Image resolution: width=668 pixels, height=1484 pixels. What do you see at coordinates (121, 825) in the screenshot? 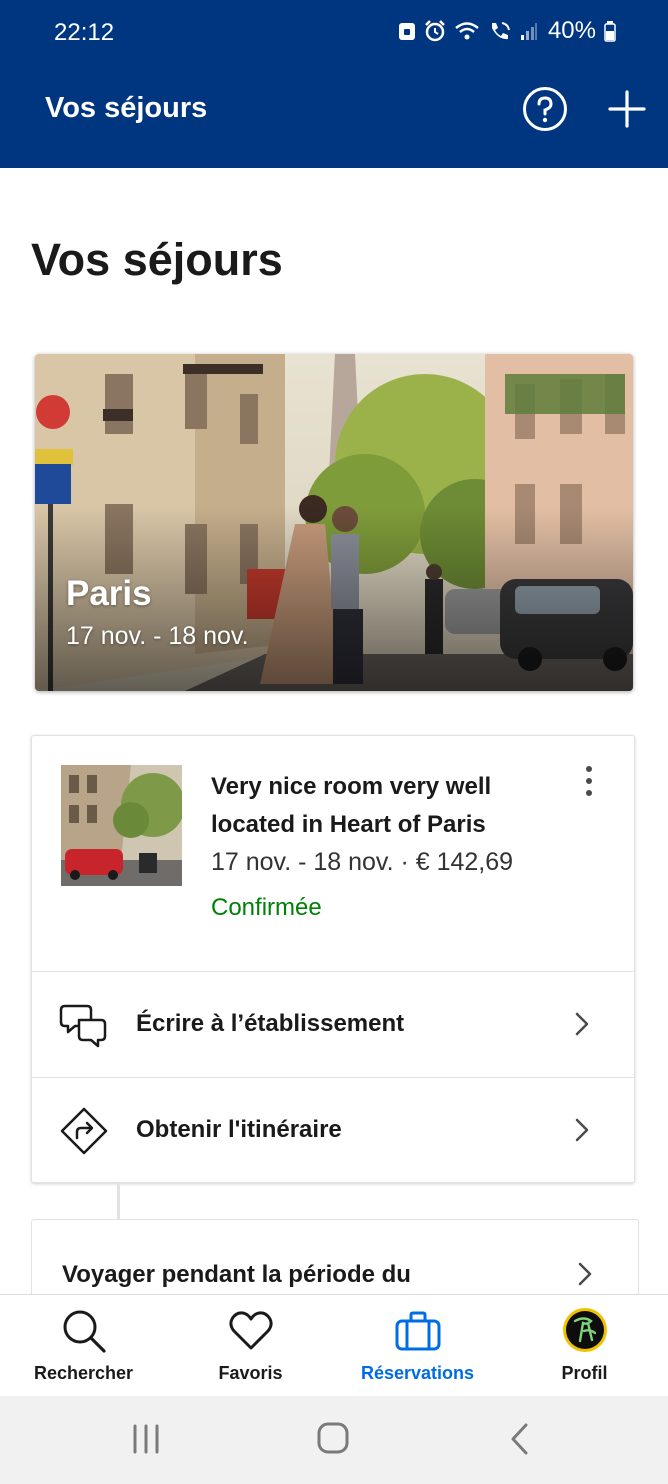
I see `property-thumbnail` at bounding box center [121, 825].